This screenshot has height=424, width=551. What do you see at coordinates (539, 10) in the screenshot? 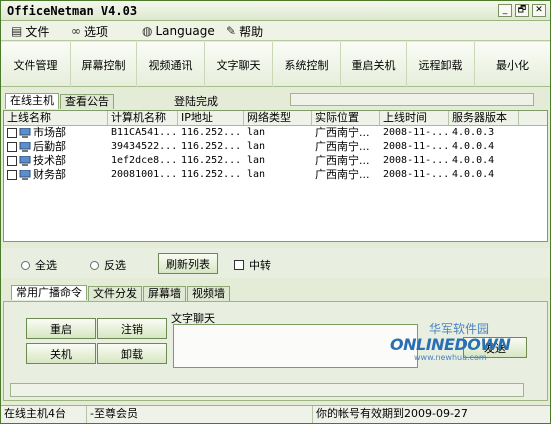
I see `close-button: ✕` at bounding box center [539, 10].